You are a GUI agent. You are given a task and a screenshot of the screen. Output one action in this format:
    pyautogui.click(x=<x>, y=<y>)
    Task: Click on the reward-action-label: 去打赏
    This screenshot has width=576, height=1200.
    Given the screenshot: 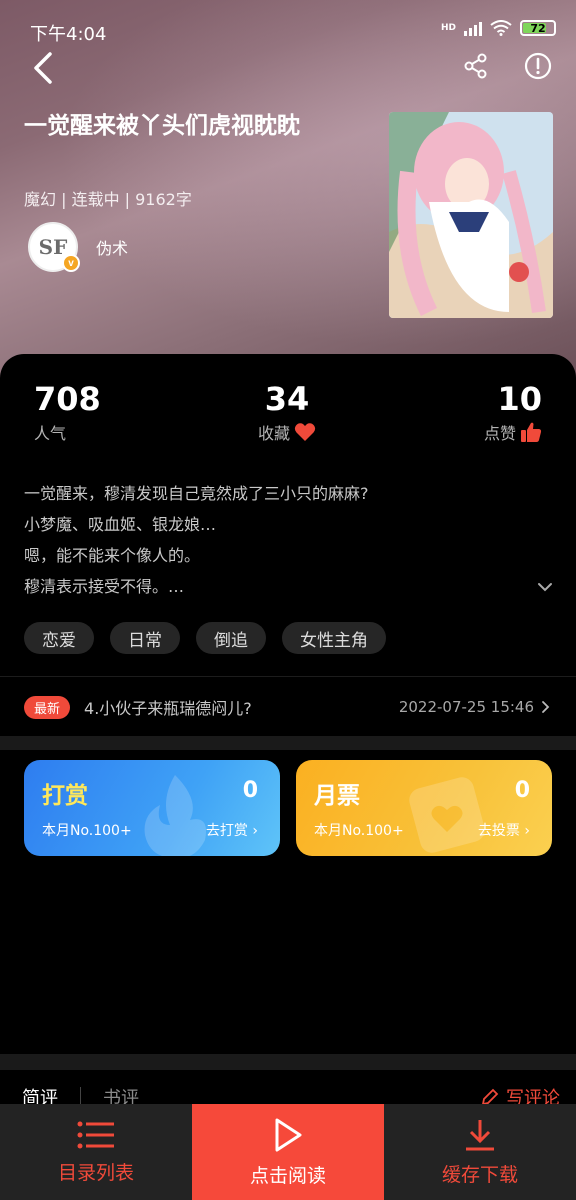 What is the action you would take?
    pyautogui.click(x=226, y=831)
    